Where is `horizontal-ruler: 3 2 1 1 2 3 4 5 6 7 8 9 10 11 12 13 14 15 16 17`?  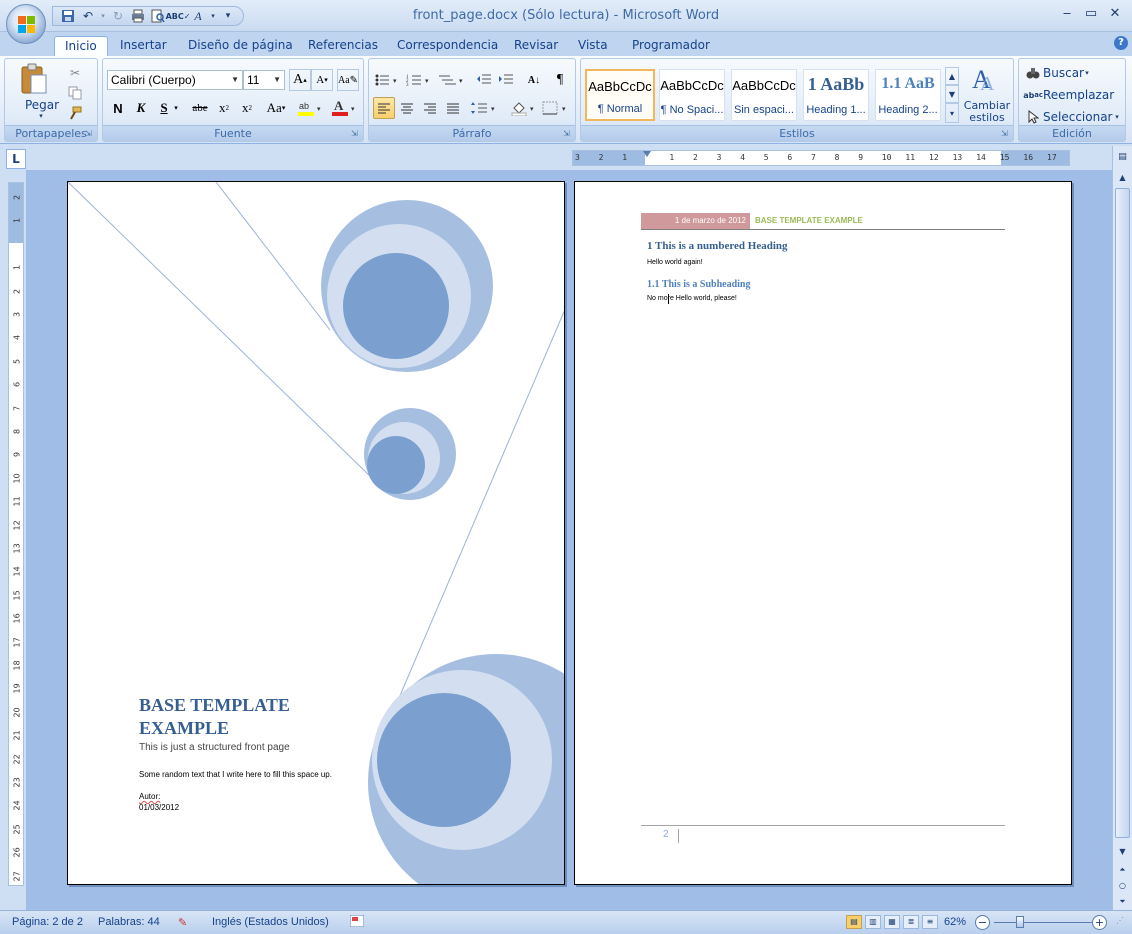
horizontal-ruler: 3 2 1 1 2 3 4 5 6 7 8 9 10 11 12 13 14 15 16 17 is located at coordinates (821, 158).